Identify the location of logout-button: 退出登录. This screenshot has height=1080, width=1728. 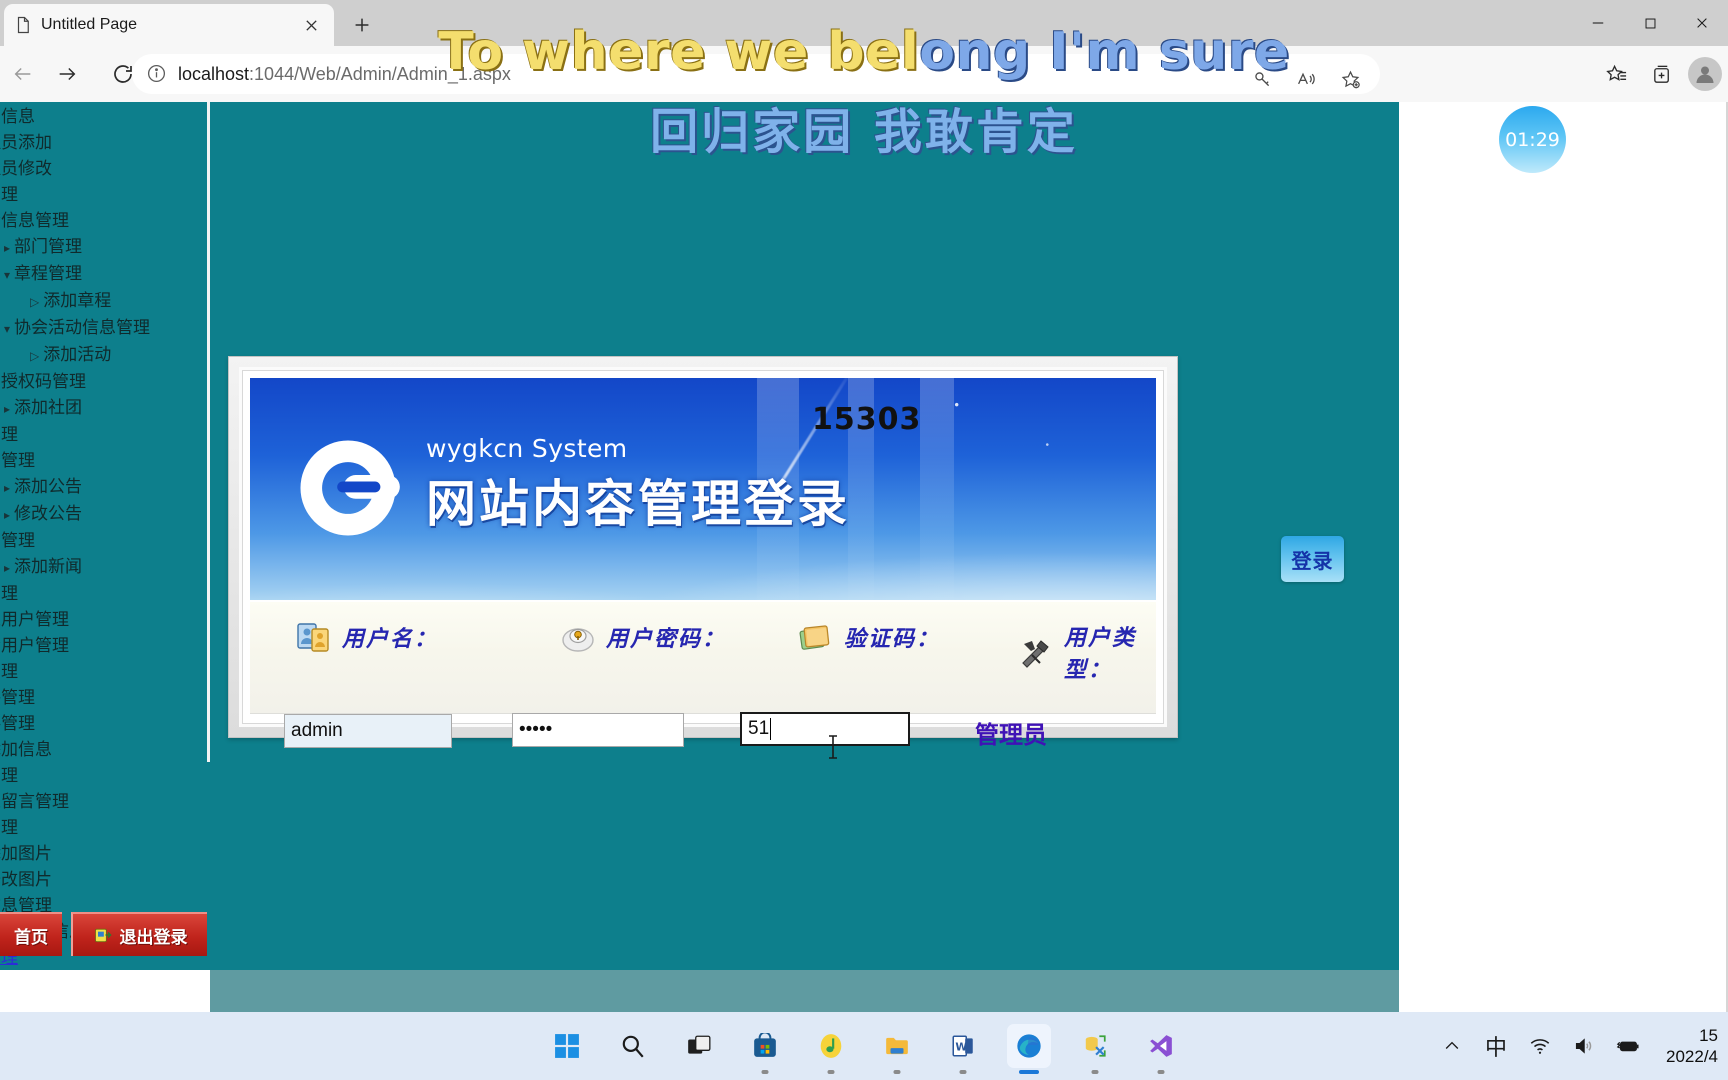
(139, 934).